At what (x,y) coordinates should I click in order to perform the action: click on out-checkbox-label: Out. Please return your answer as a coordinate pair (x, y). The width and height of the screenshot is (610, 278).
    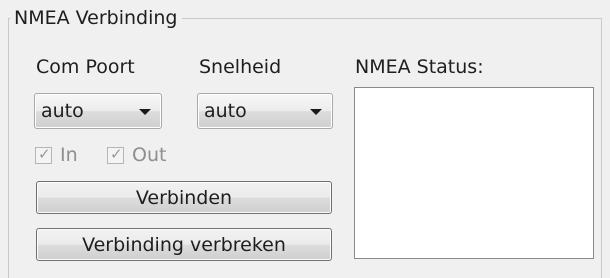
    Looking at the image, I should click on (149, 155).